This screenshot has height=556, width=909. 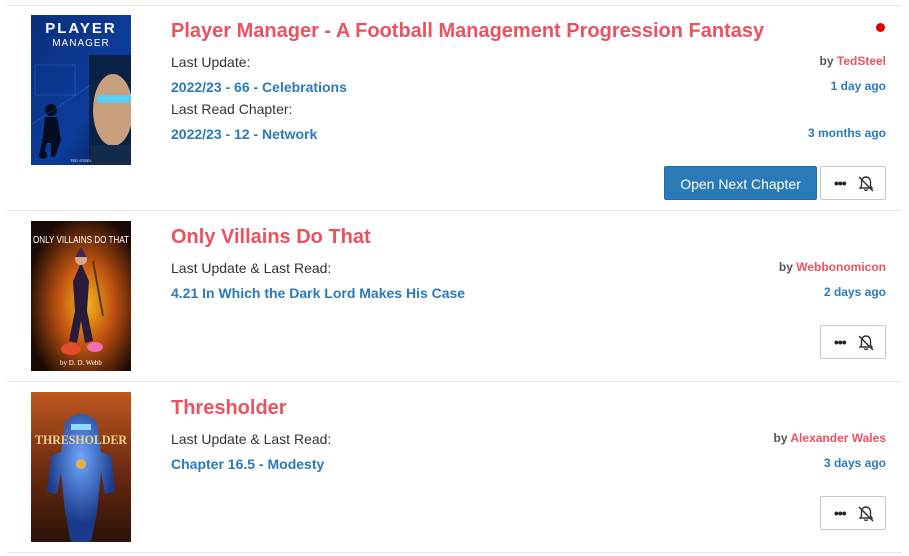 I want to click on author-link: Alexander Wales, so click(x=838, y=438).